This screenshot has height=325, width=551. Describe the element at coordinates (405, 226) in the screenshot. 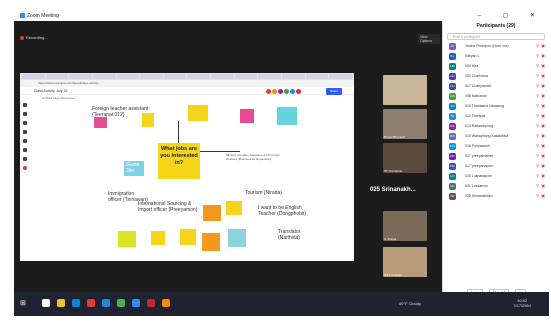

I see `video-tile: S. Pokpa` at that location.